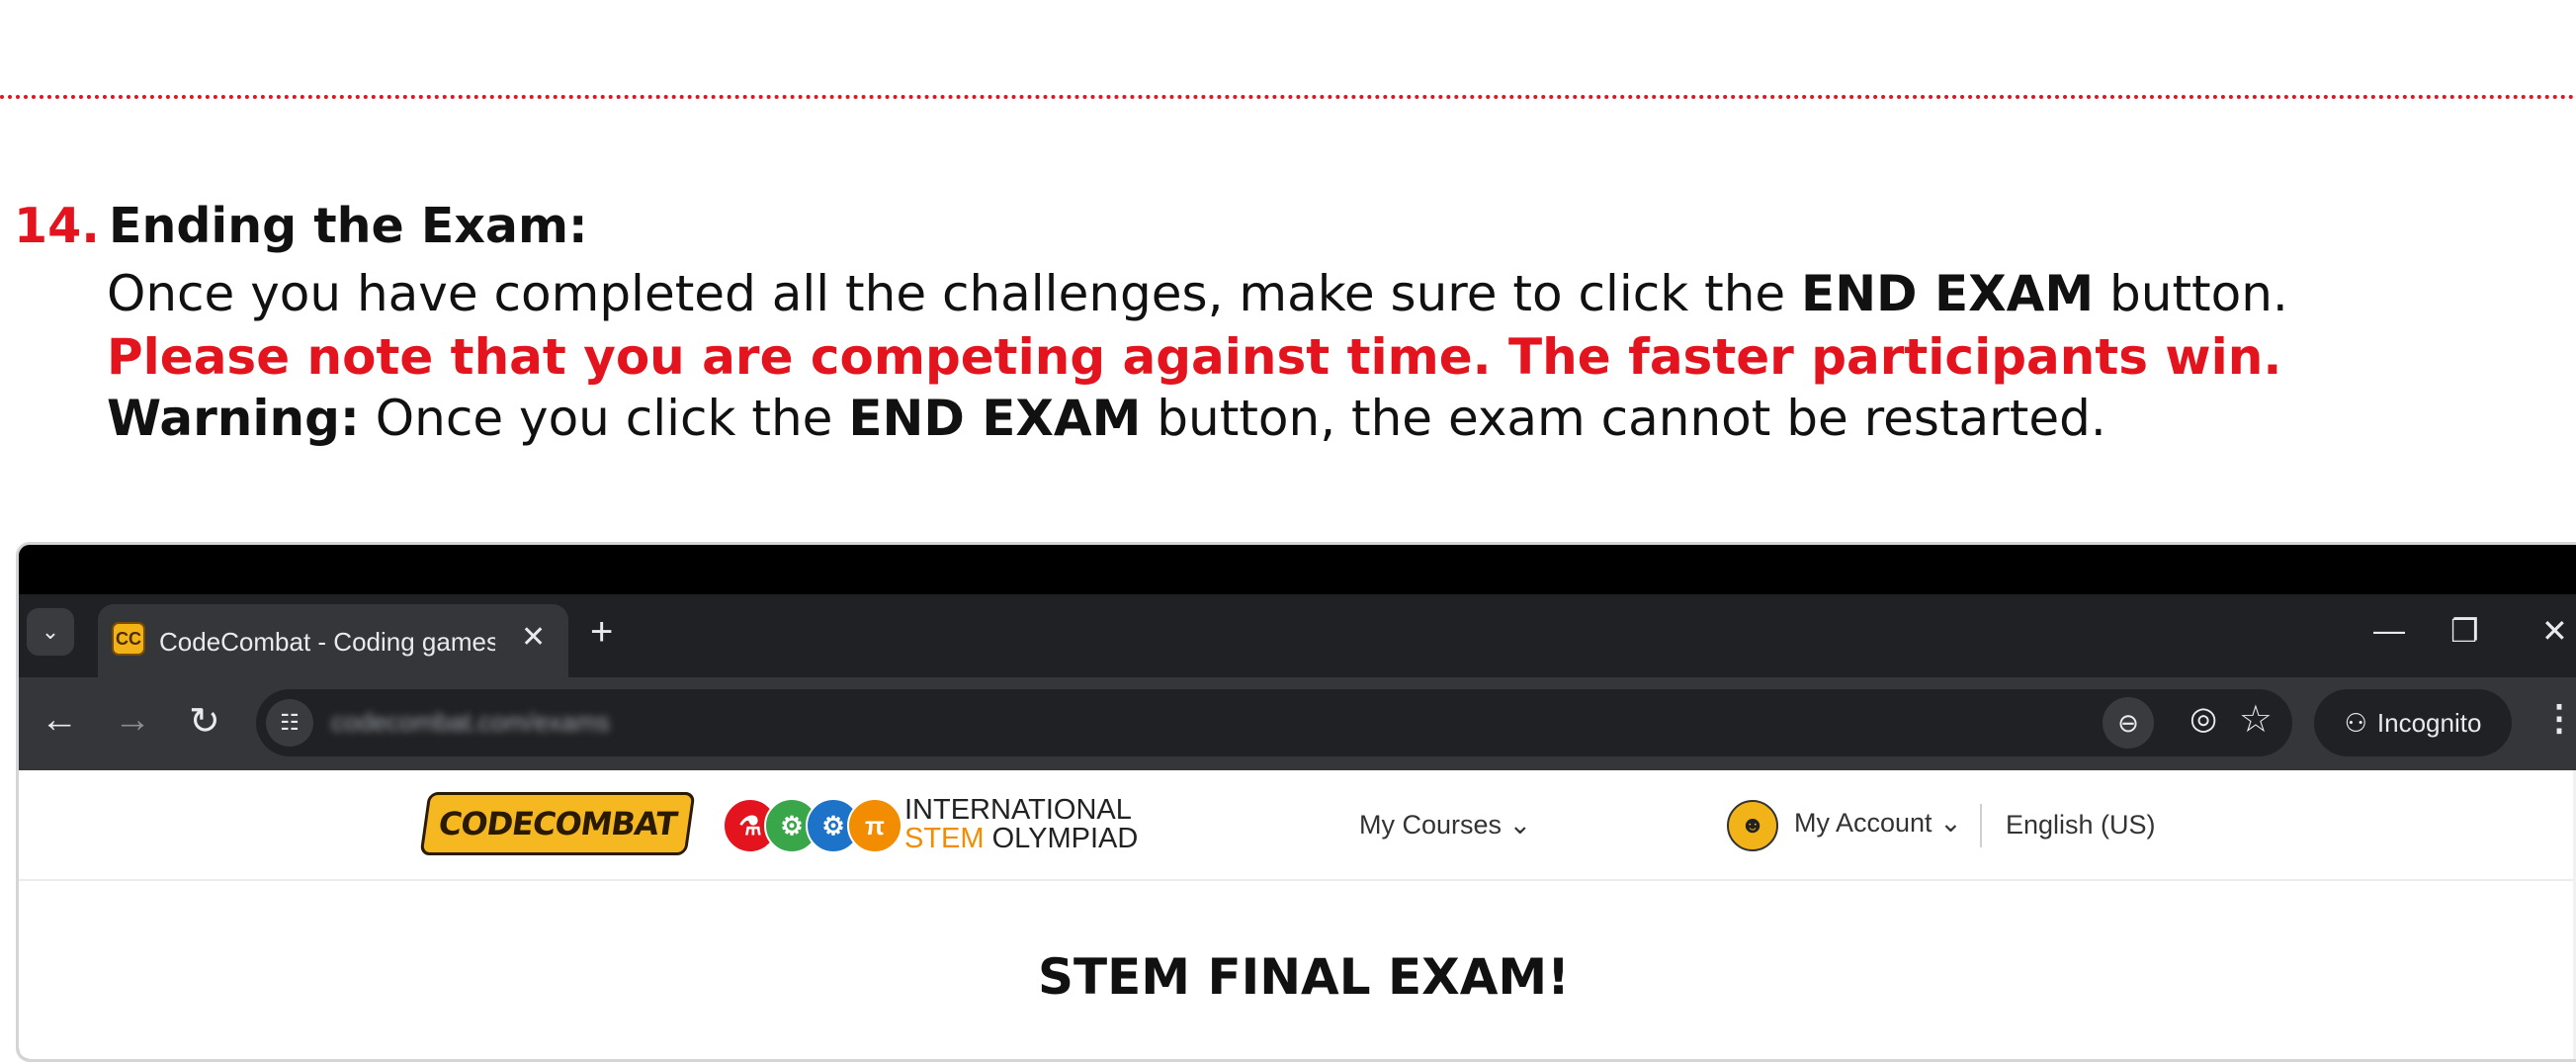 The height and width of the screenshot is (1062, 2576). What do you see at coordinates (1061, 838) in the screenshot?
I see `olympiad-line2: OLYMPIAD` at bounding box center [1061, 838].